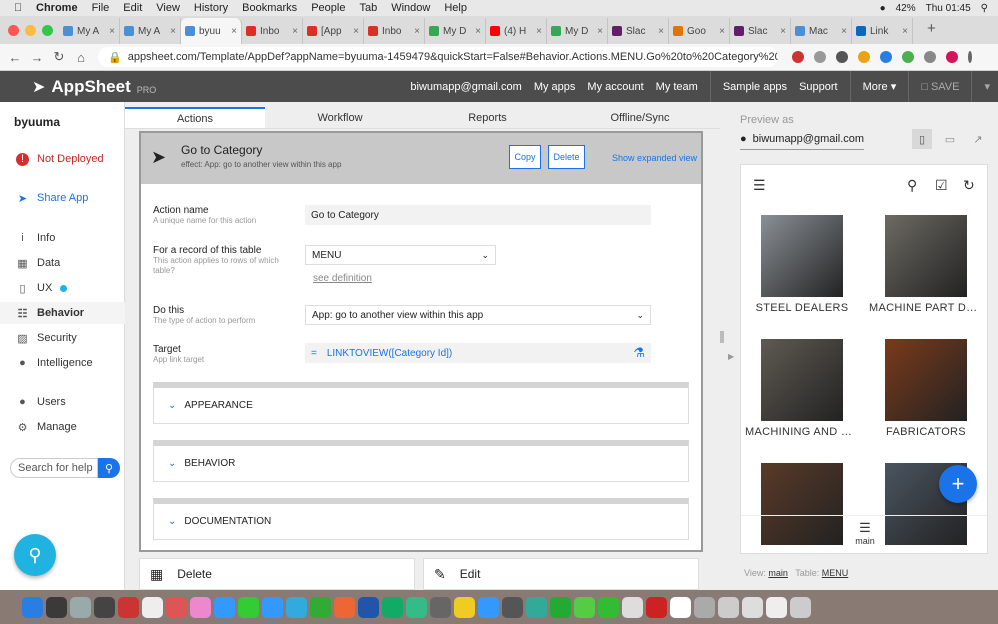  What do you see at coordinates (755, 87) in the screenshot?
I see `nav-sample-apps: Sample apps` at bounding box center [755, 87].